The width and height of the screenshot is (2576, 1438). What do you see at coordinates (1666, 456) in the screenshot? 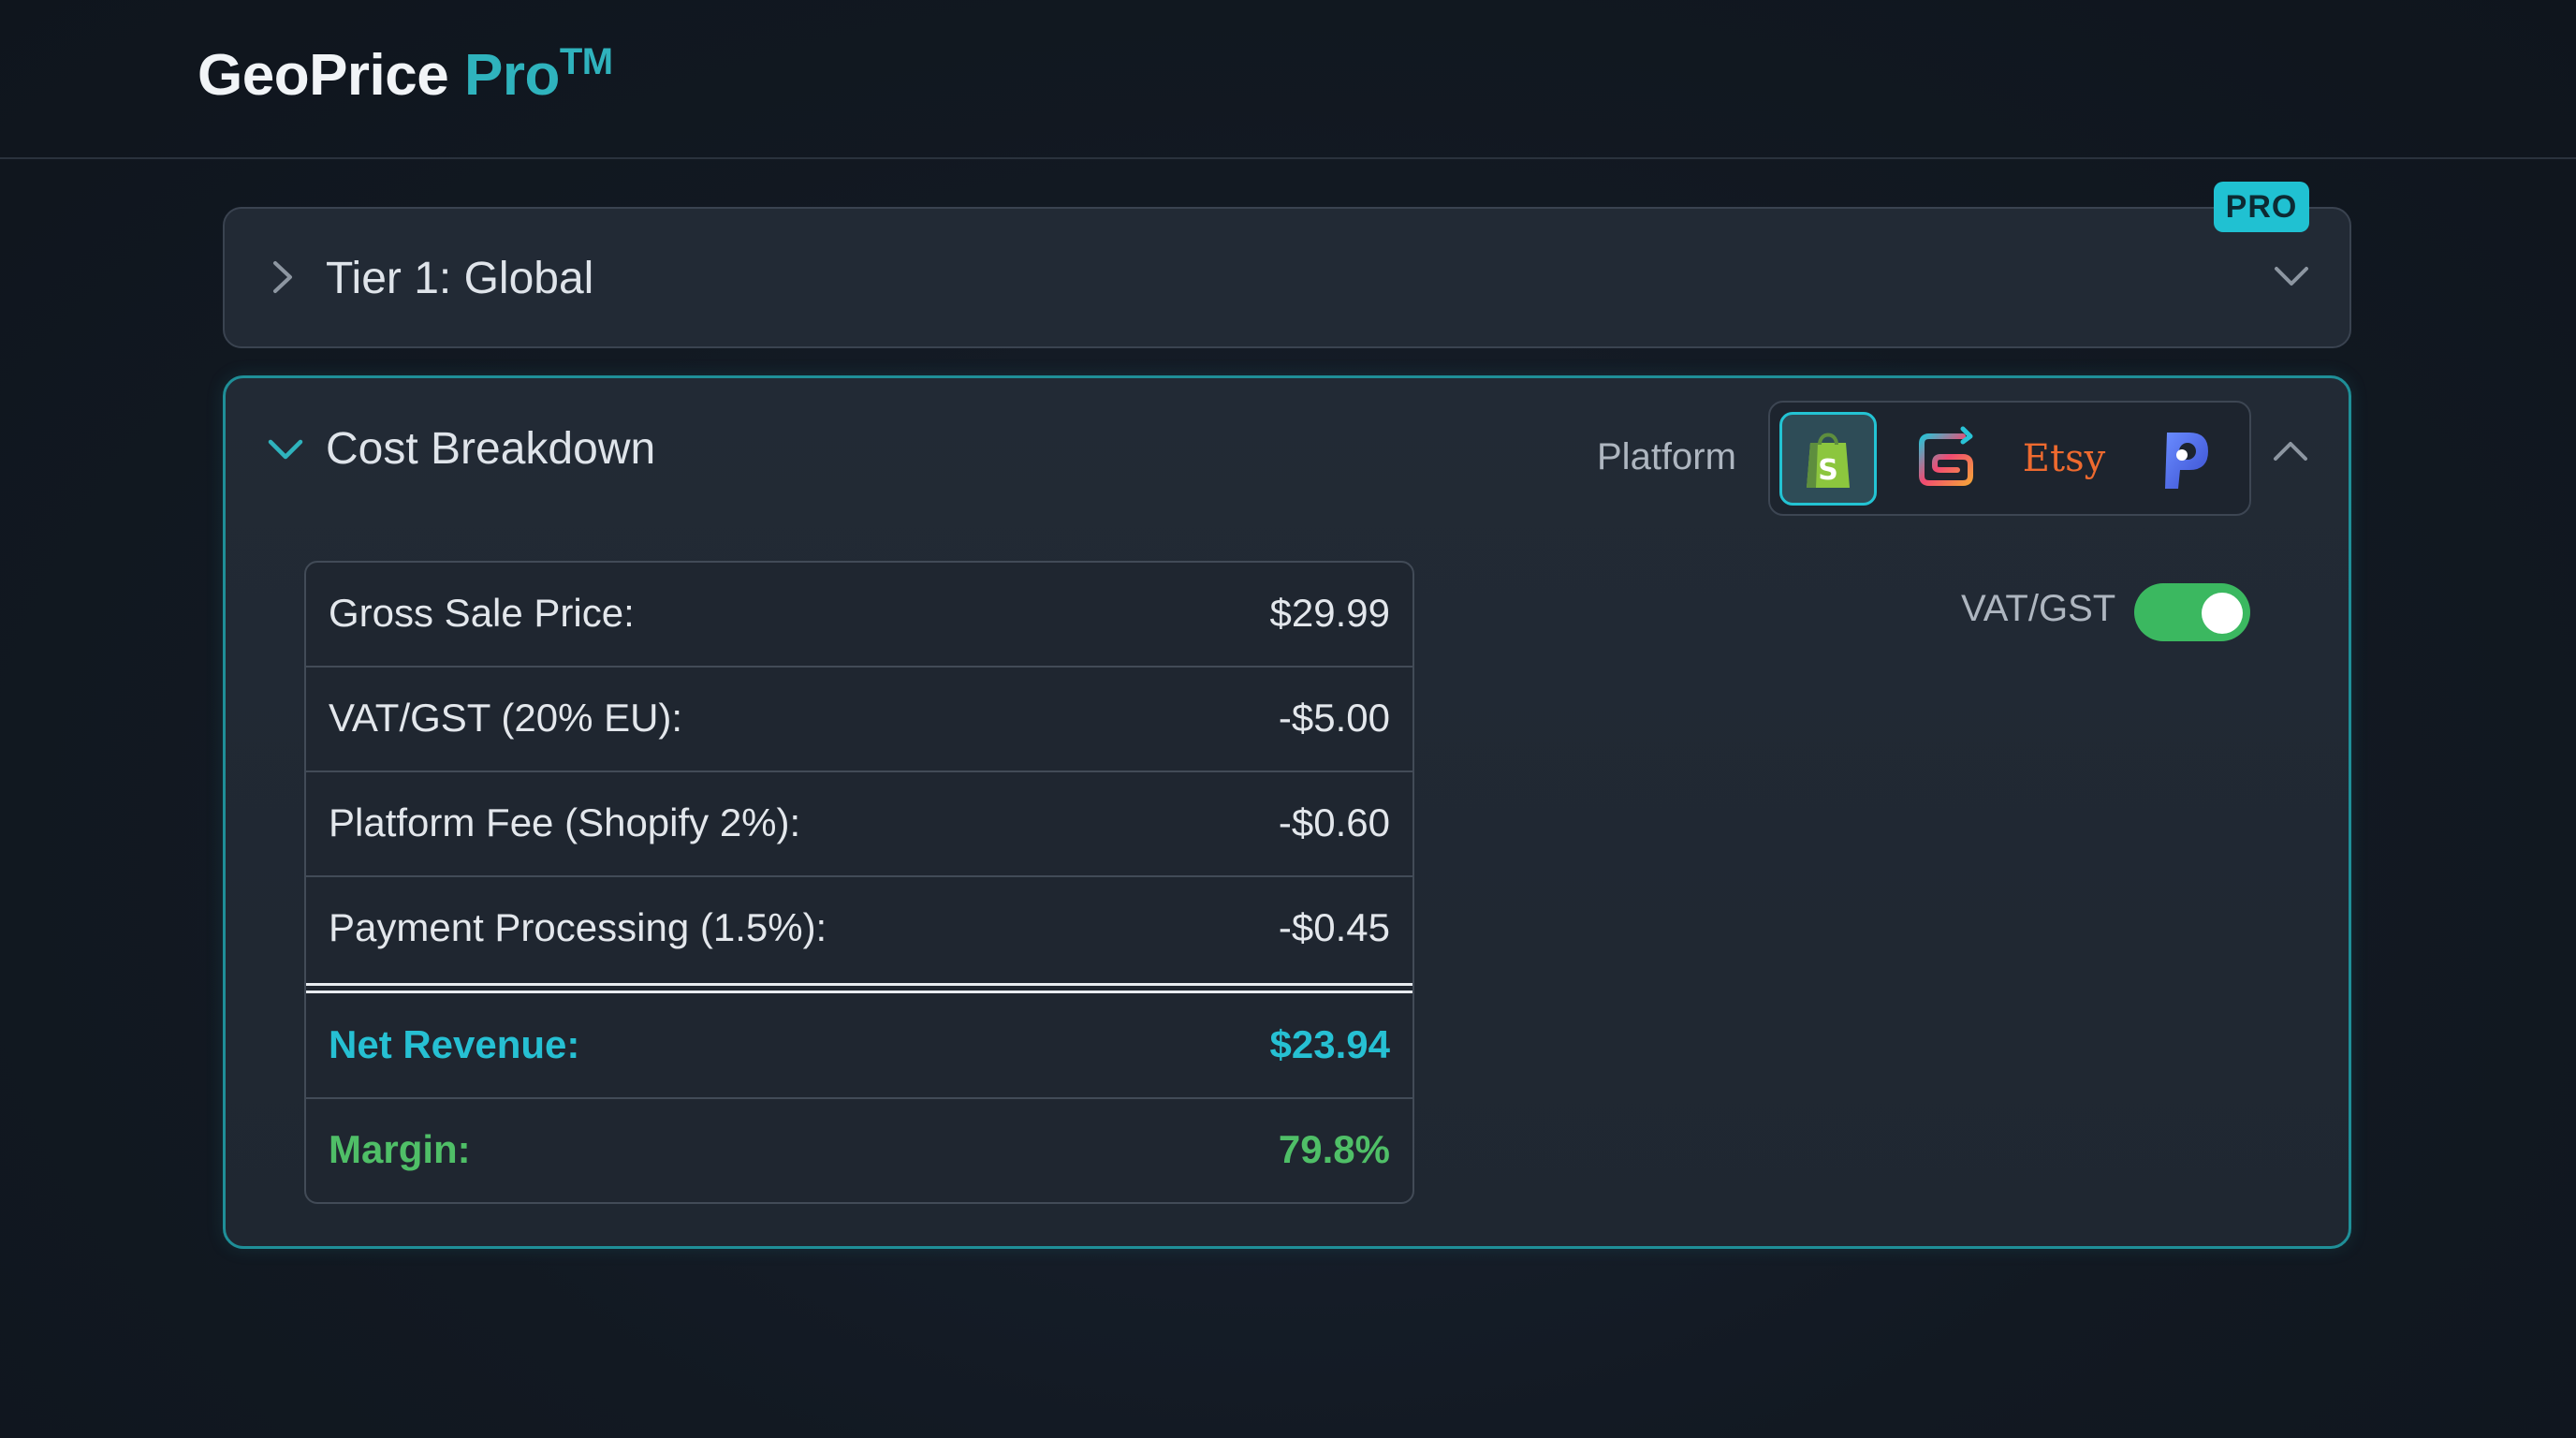
I see `platform-label: Platform` at bounding box center [1666, 456].